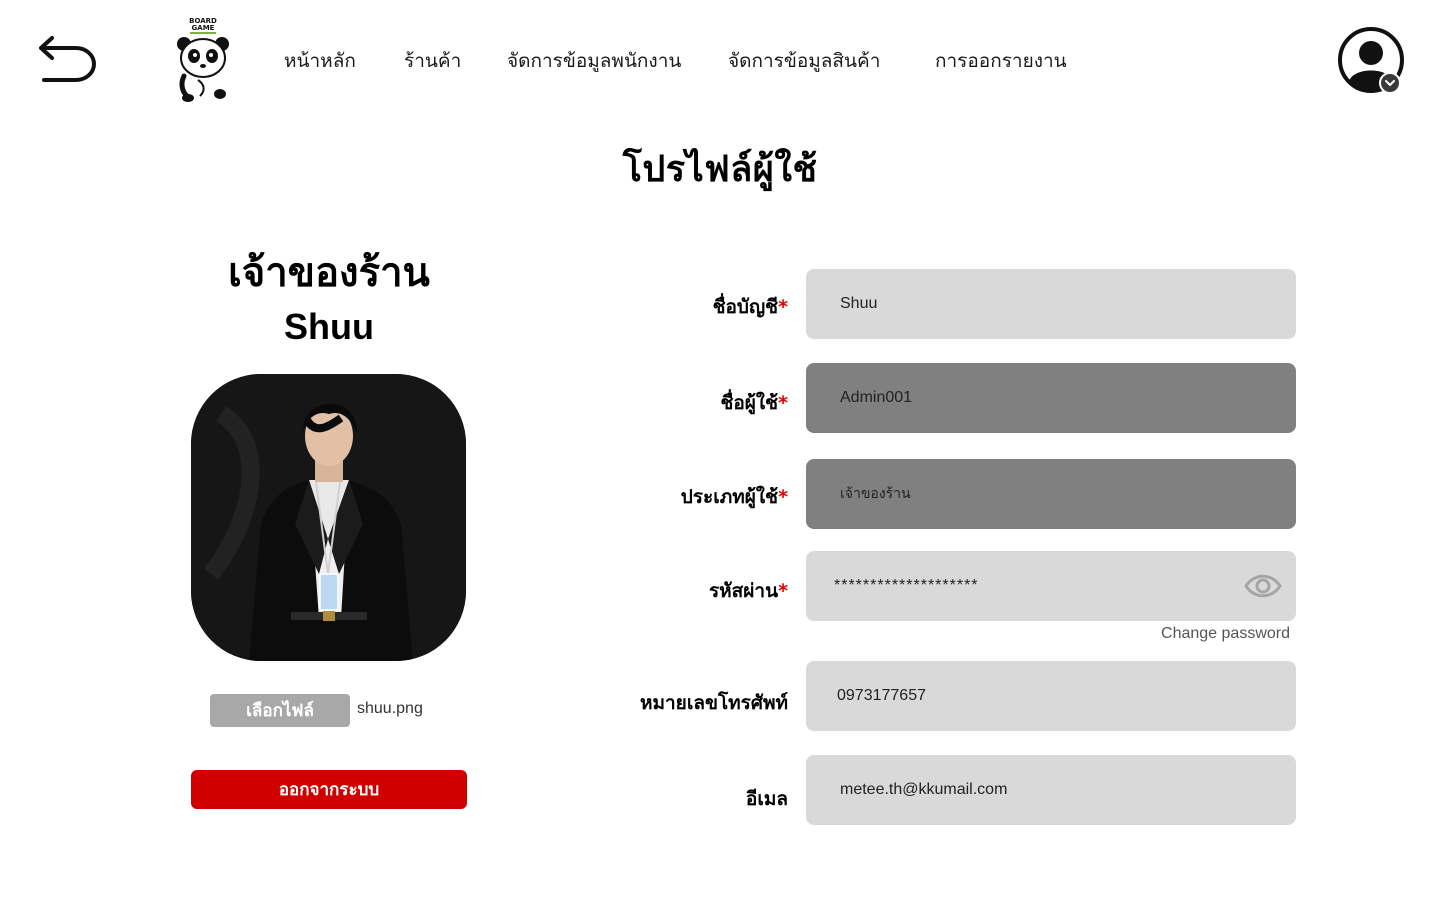 The image size is (1440, 900). What do you see at coordinates (754, 403) in the screenshot?
I see `username-label: ชื่อผู้ใช้*` at bounding box center [754, 403].